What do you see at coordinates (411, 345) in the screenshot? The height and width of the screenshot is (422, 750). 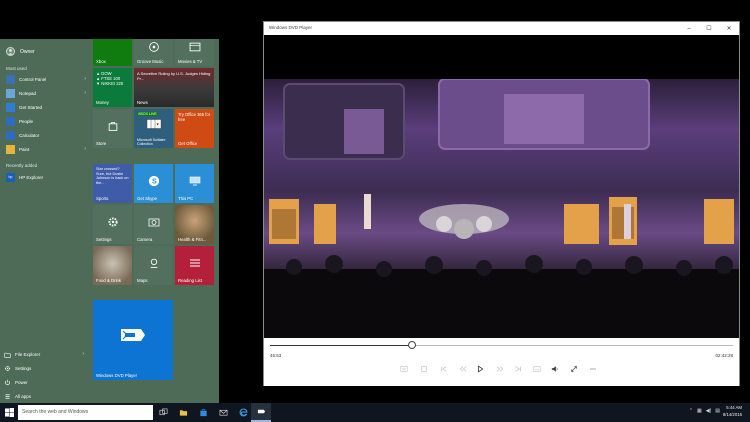 I see `seek-thumb` at bounding box center [411, 345].